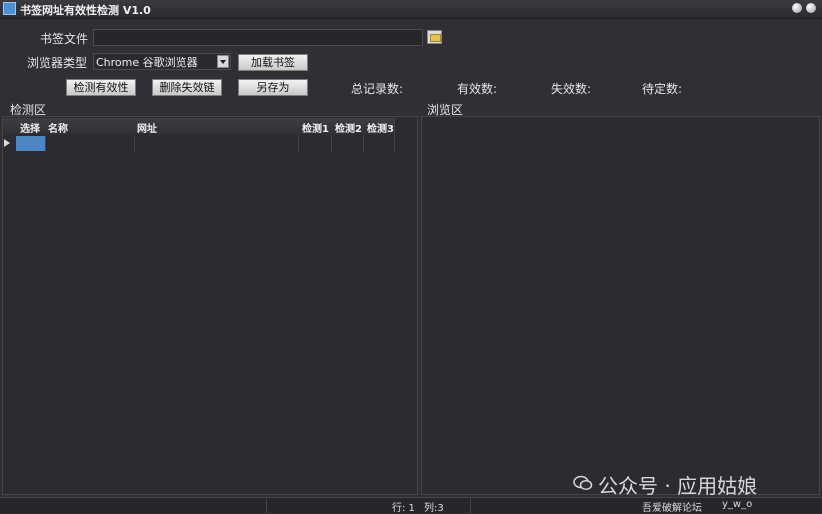 The width and height of the screenshot is (822, 514). I want to click on column-header-check3: 检测3, so click(380, 127).